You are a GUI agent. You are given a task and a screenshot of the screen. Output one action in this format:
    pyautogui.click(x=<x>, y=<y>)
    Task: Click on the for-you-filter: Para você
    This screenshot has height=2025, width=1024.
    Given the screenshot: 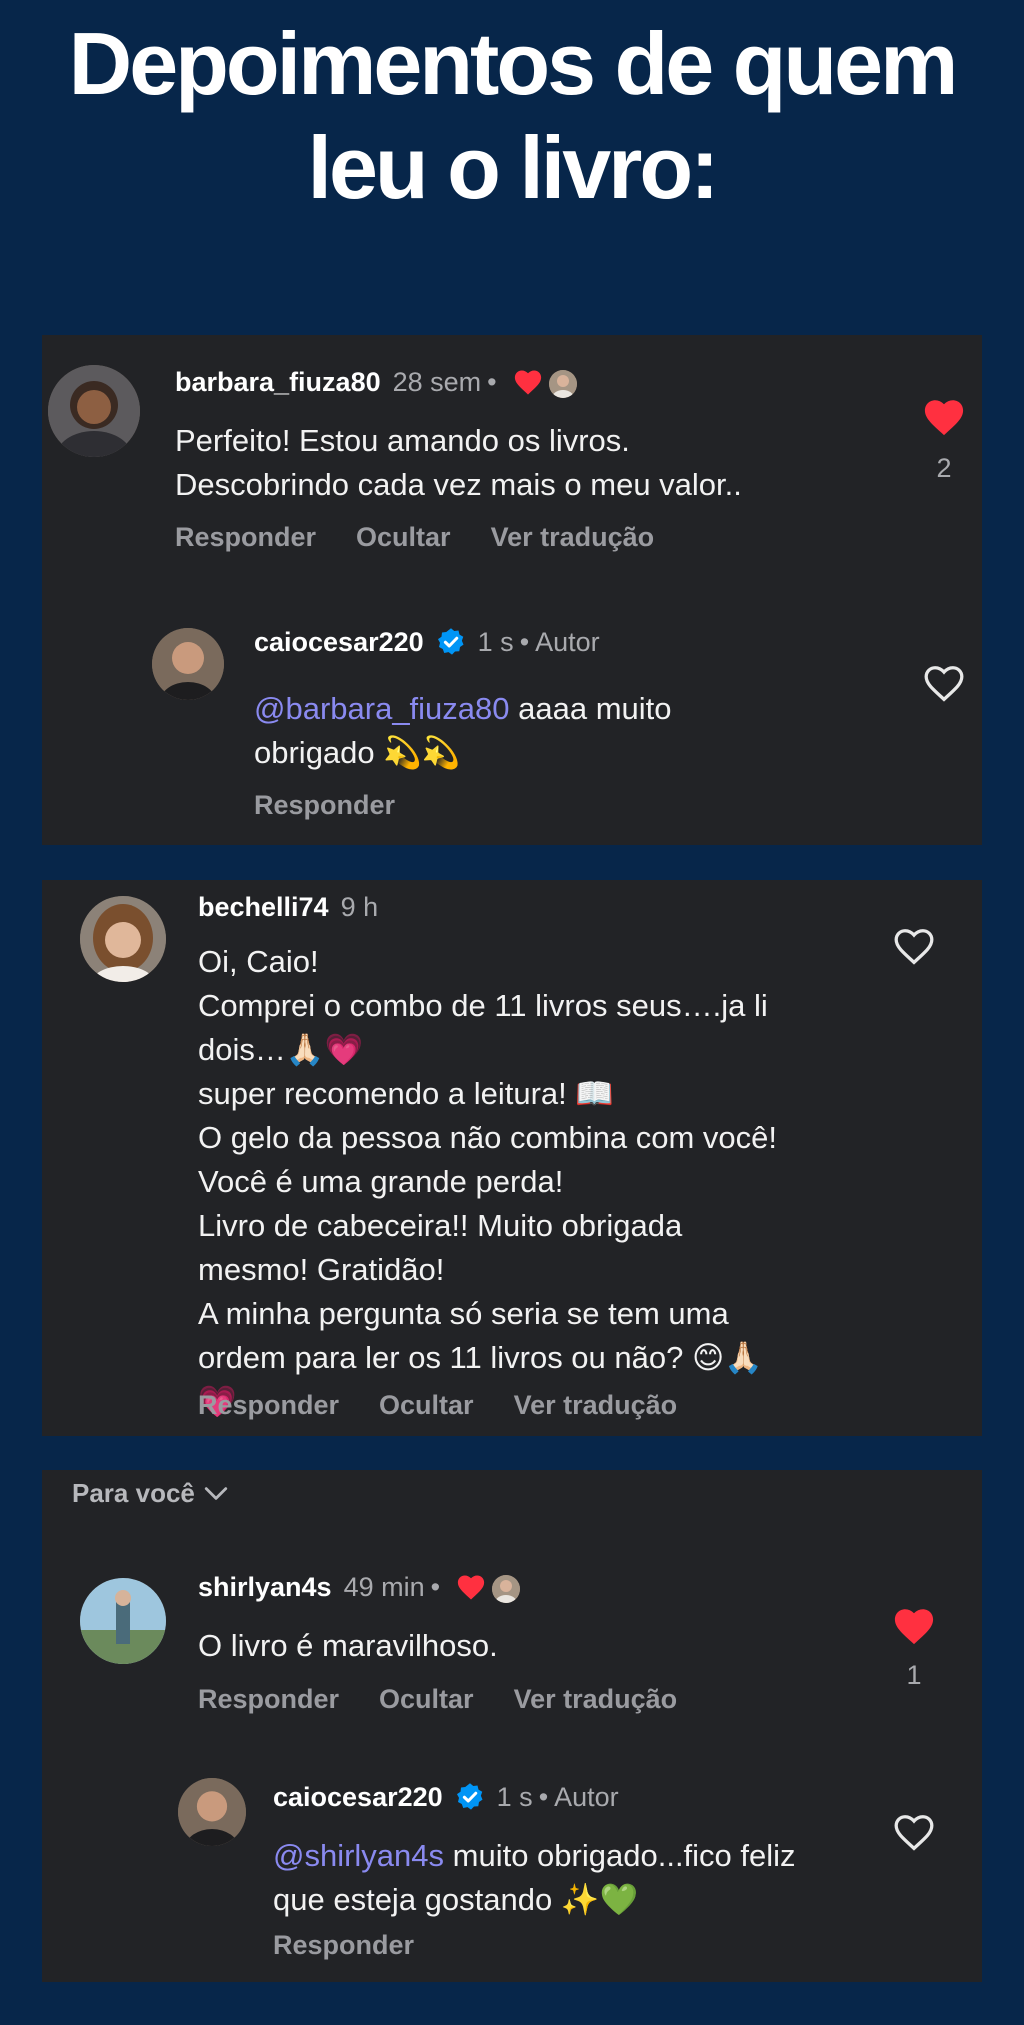 What is the action you would take?
    pyautogui.click(x=150, y=1493)
    